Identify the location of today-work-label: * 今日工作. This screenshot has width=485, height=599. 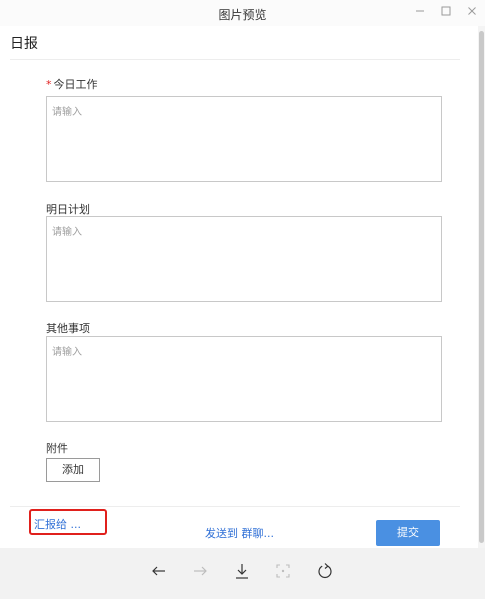
(72, 84).